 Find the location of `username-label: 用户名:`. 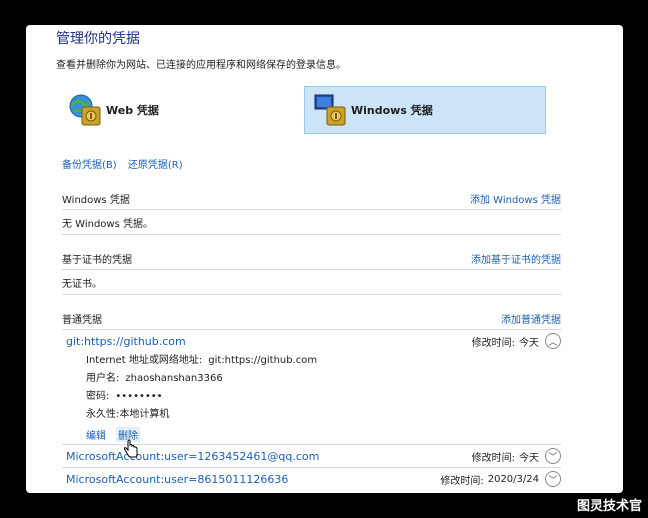

username-label: 用户名: is located at coordinates (103, 378).